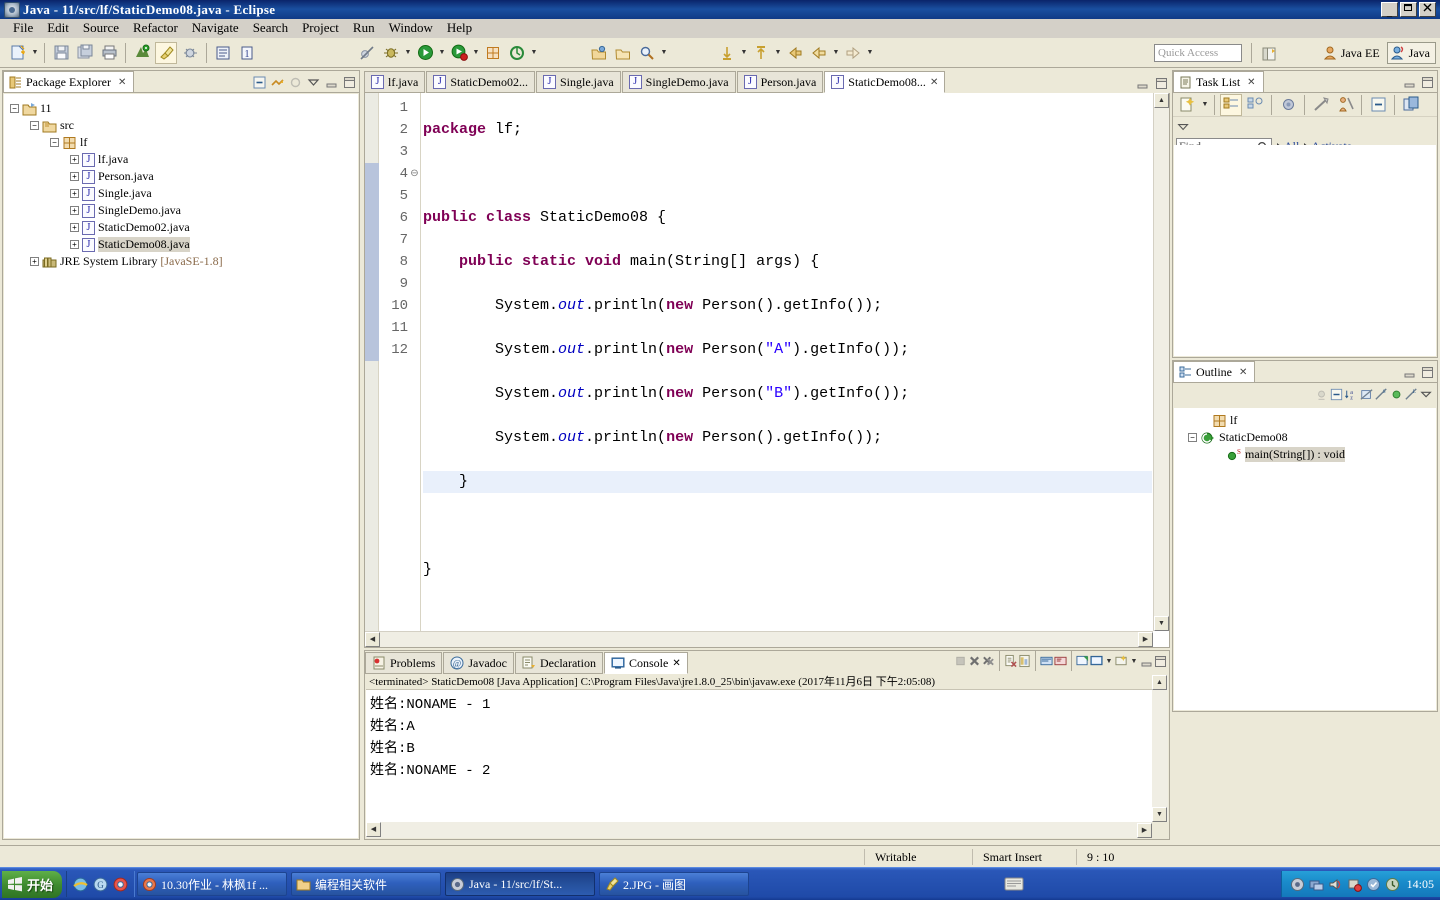 Image resolution: width=1440 pixels, height=900 pixels. What do you see at coordinates (1046, 661) in the screenshot?
I see `scroll-lock-icon` at bounding box center [1046, 661].